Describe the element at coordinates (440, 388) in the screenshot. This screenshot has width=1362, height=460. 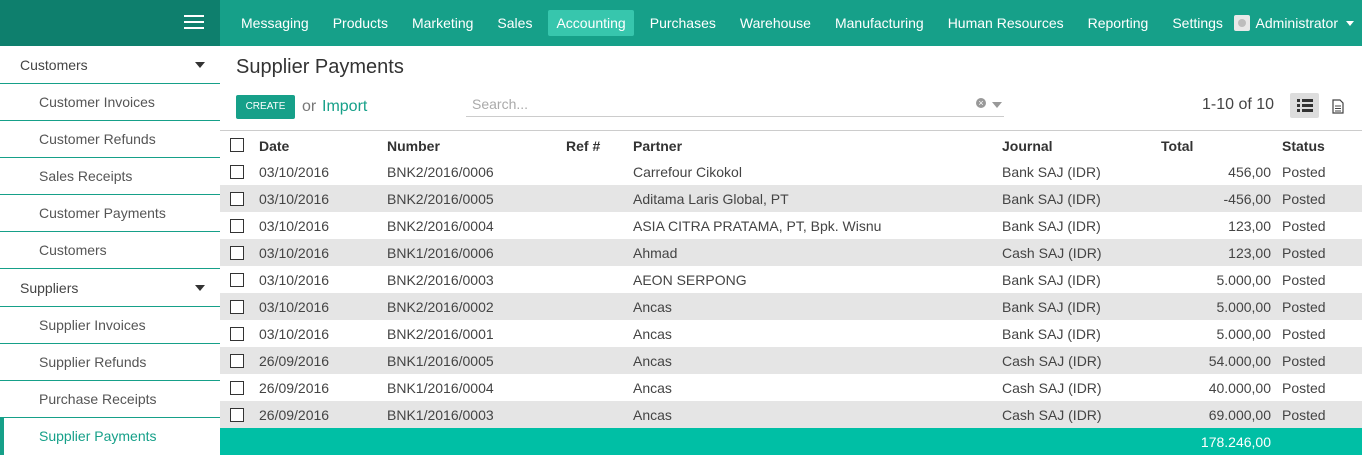
I see `cell-number: BNK1/2016/0004` at that location.